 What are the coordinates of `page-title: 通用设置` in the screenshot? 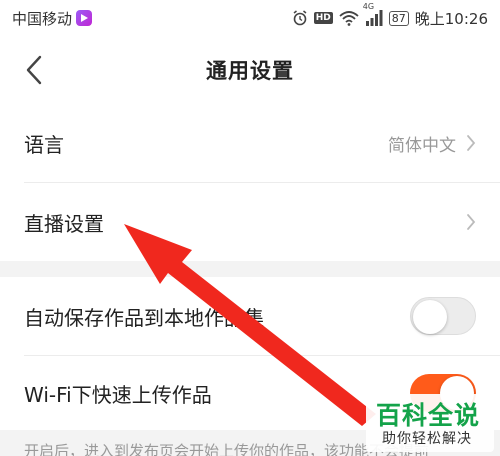 It's located at (250, 71).